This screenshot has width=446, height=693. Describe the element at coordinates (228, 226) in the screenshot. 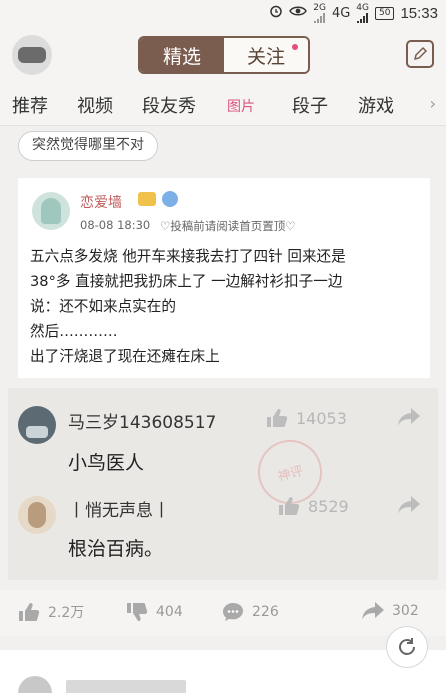

I see `post-author-note: ♡投稿前请阅读首页置顶♡` at that location.